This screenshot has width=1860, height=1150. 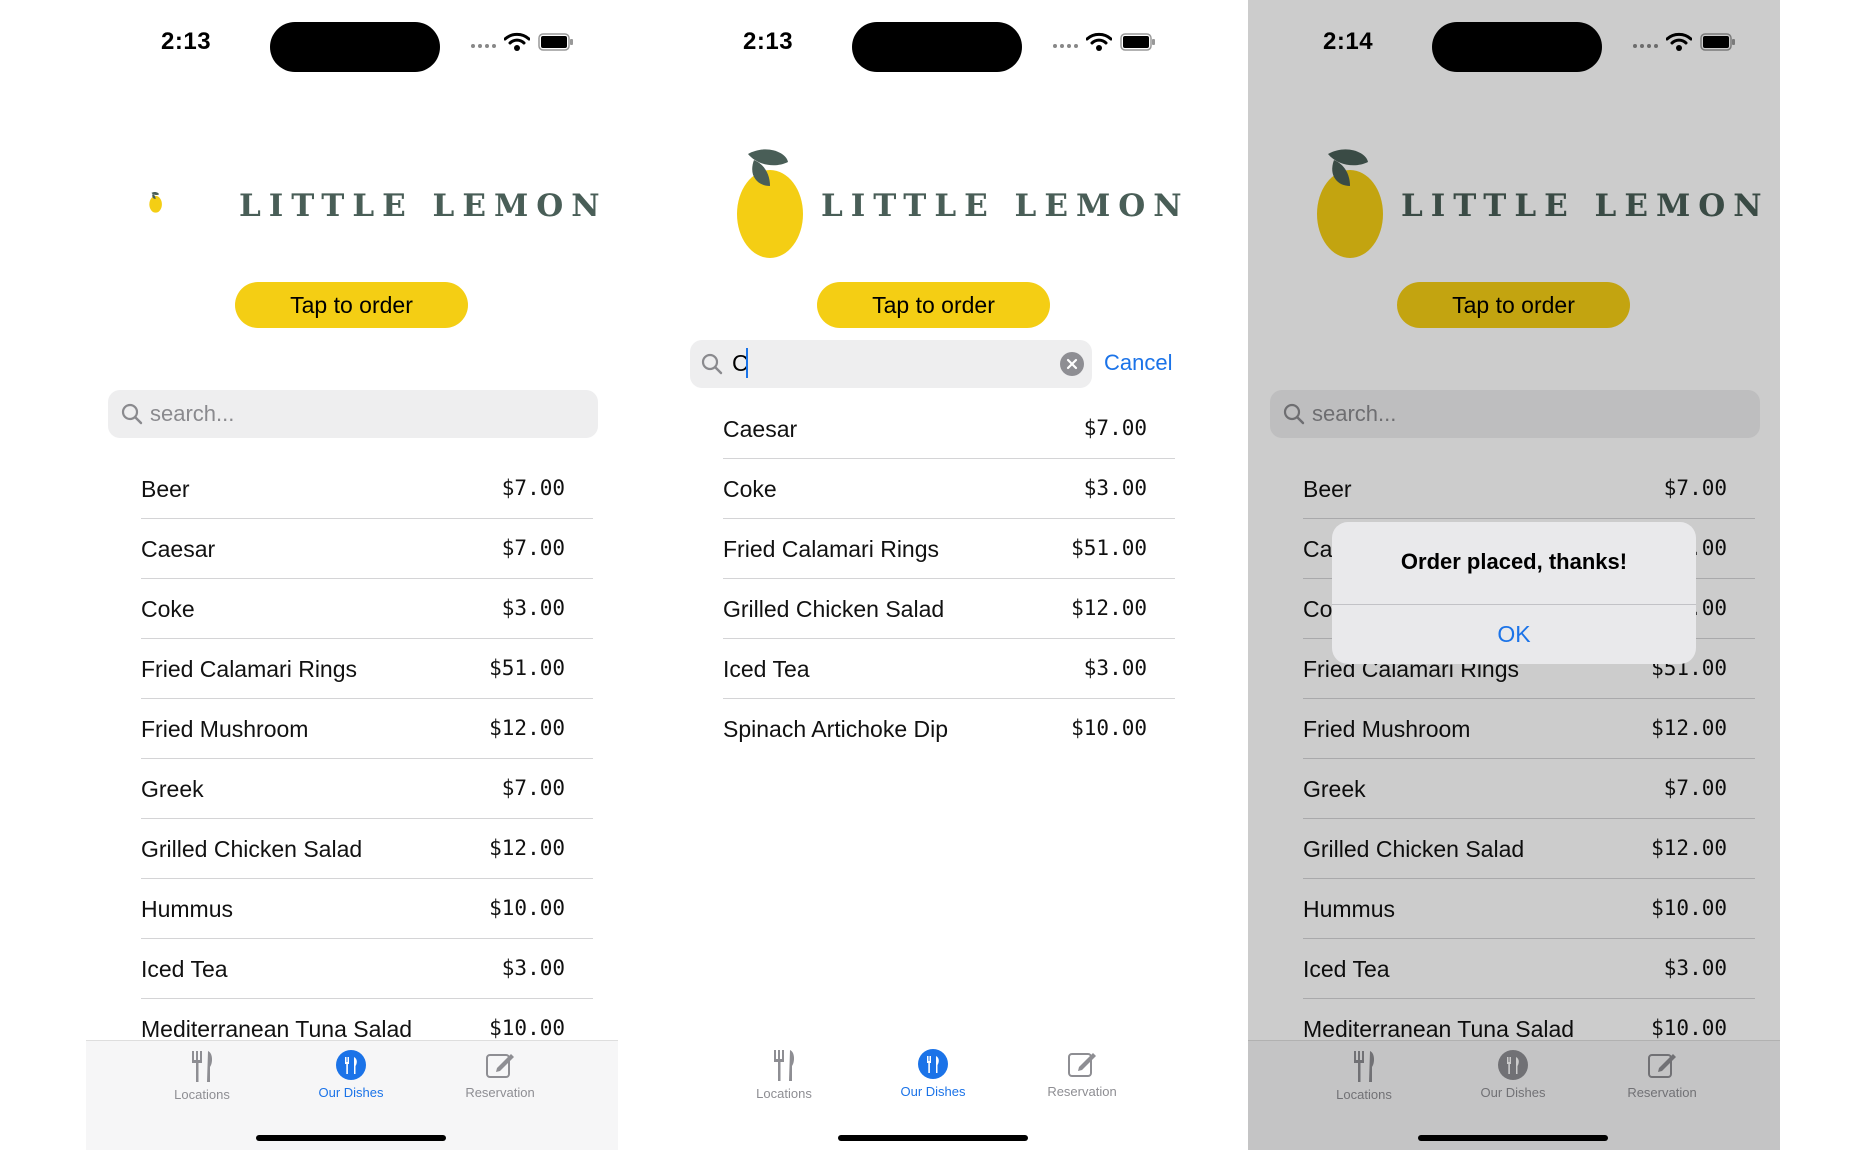 What do you see at coordinates (277, 1029) in the screenshot?
I see `dish-name: Mediterranean Tuna Salad` at bounding box center [277, 1029].